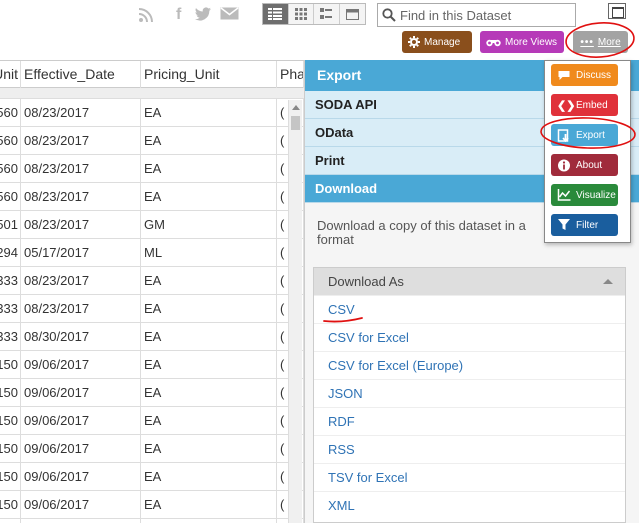  Describe the element at coordinates (584, 75) in the screenshot. I see `discuss-button: Discuss` at that location.